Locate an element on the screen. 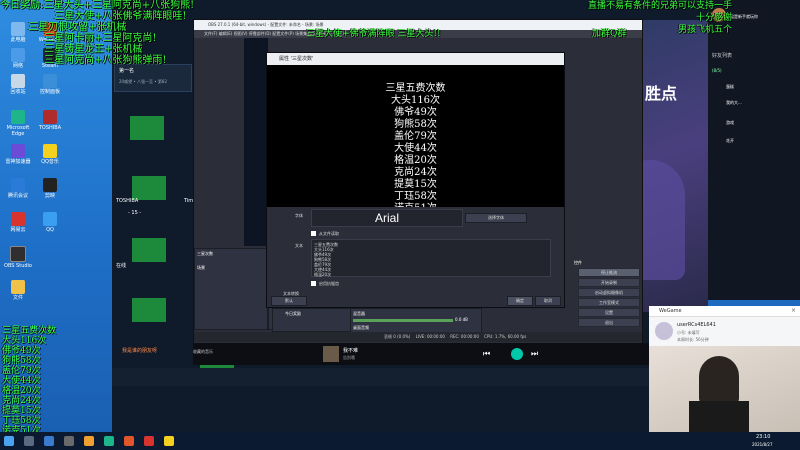  menu-view: 视图(V) is located at coordinates (241, 33).